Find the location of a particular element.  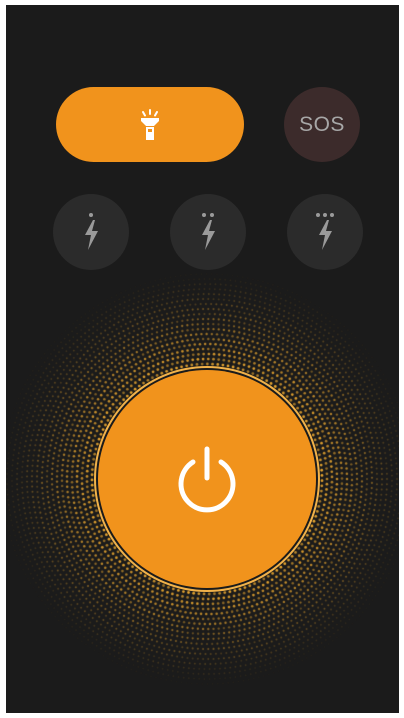

flashlight-icon is located at coordinates (150, 124).